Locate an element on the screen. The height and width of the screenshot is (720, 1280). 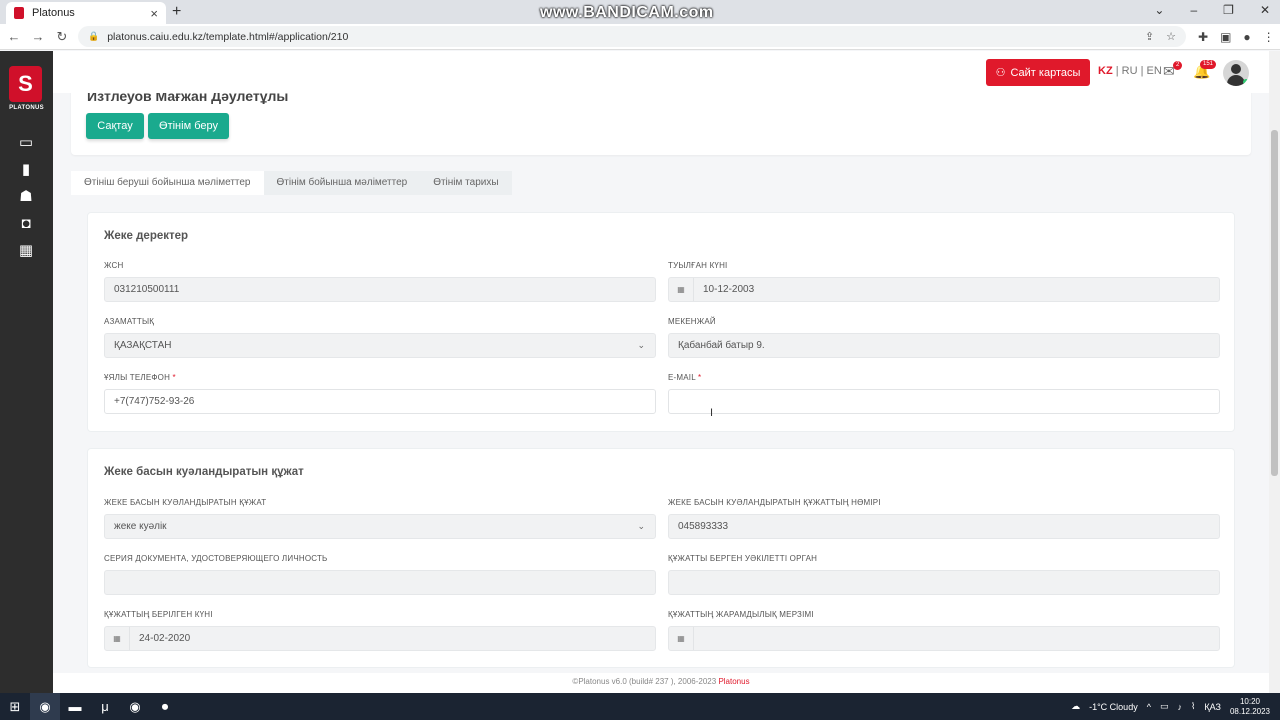
reload-icon: ↻ is located at coordinates (62, 37).